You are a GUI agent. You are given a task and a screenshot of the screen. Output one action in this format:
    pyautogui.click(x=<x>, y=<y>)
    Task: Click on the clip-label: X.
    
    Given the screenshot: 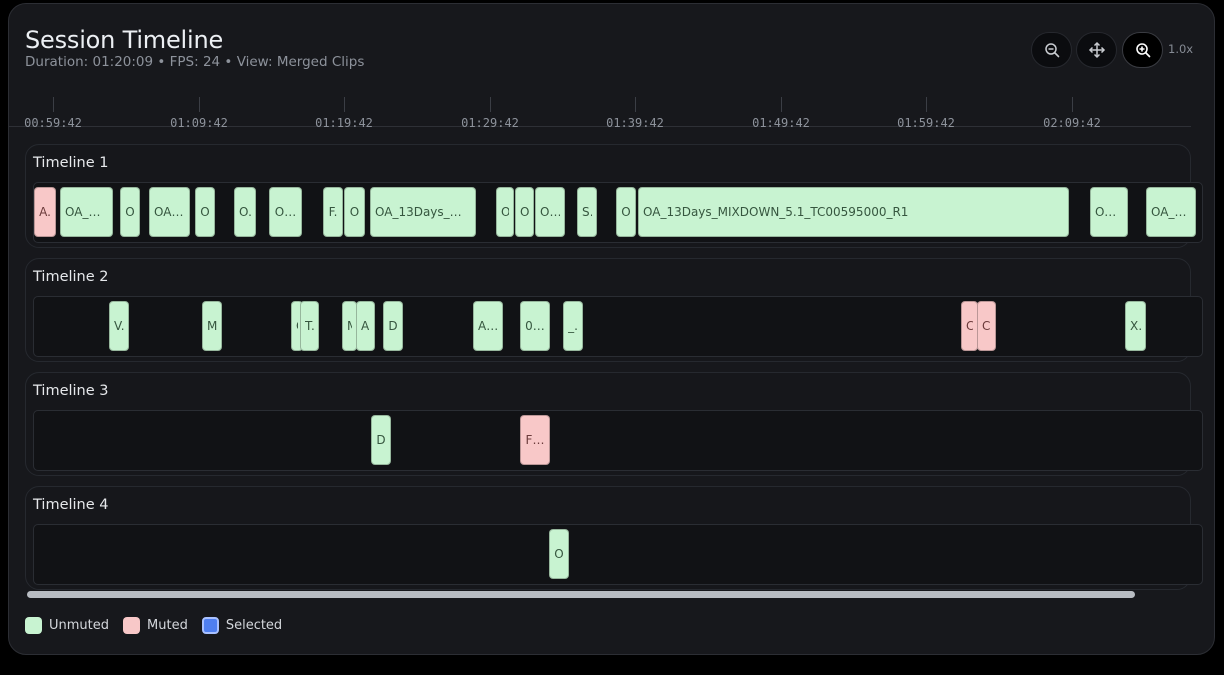 What is the action you would take?
    pyautogui.click(x=1135, y=326)
    